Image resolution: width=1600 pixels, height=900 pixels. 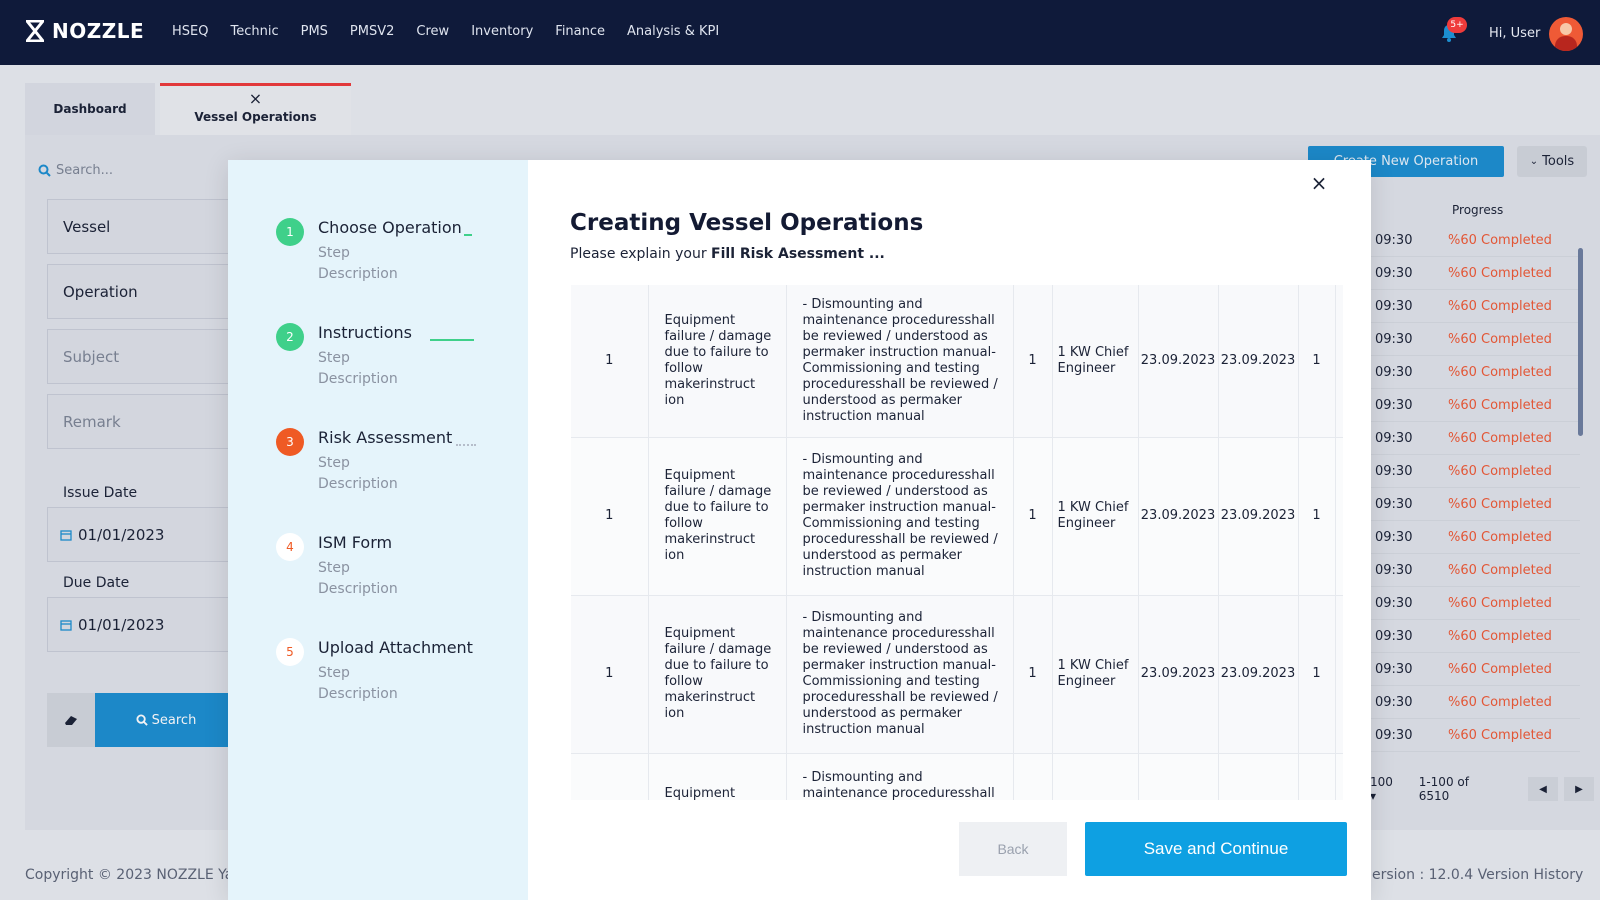 I want to click on step-title: Upload Attachment, so click(x=395, y=647).